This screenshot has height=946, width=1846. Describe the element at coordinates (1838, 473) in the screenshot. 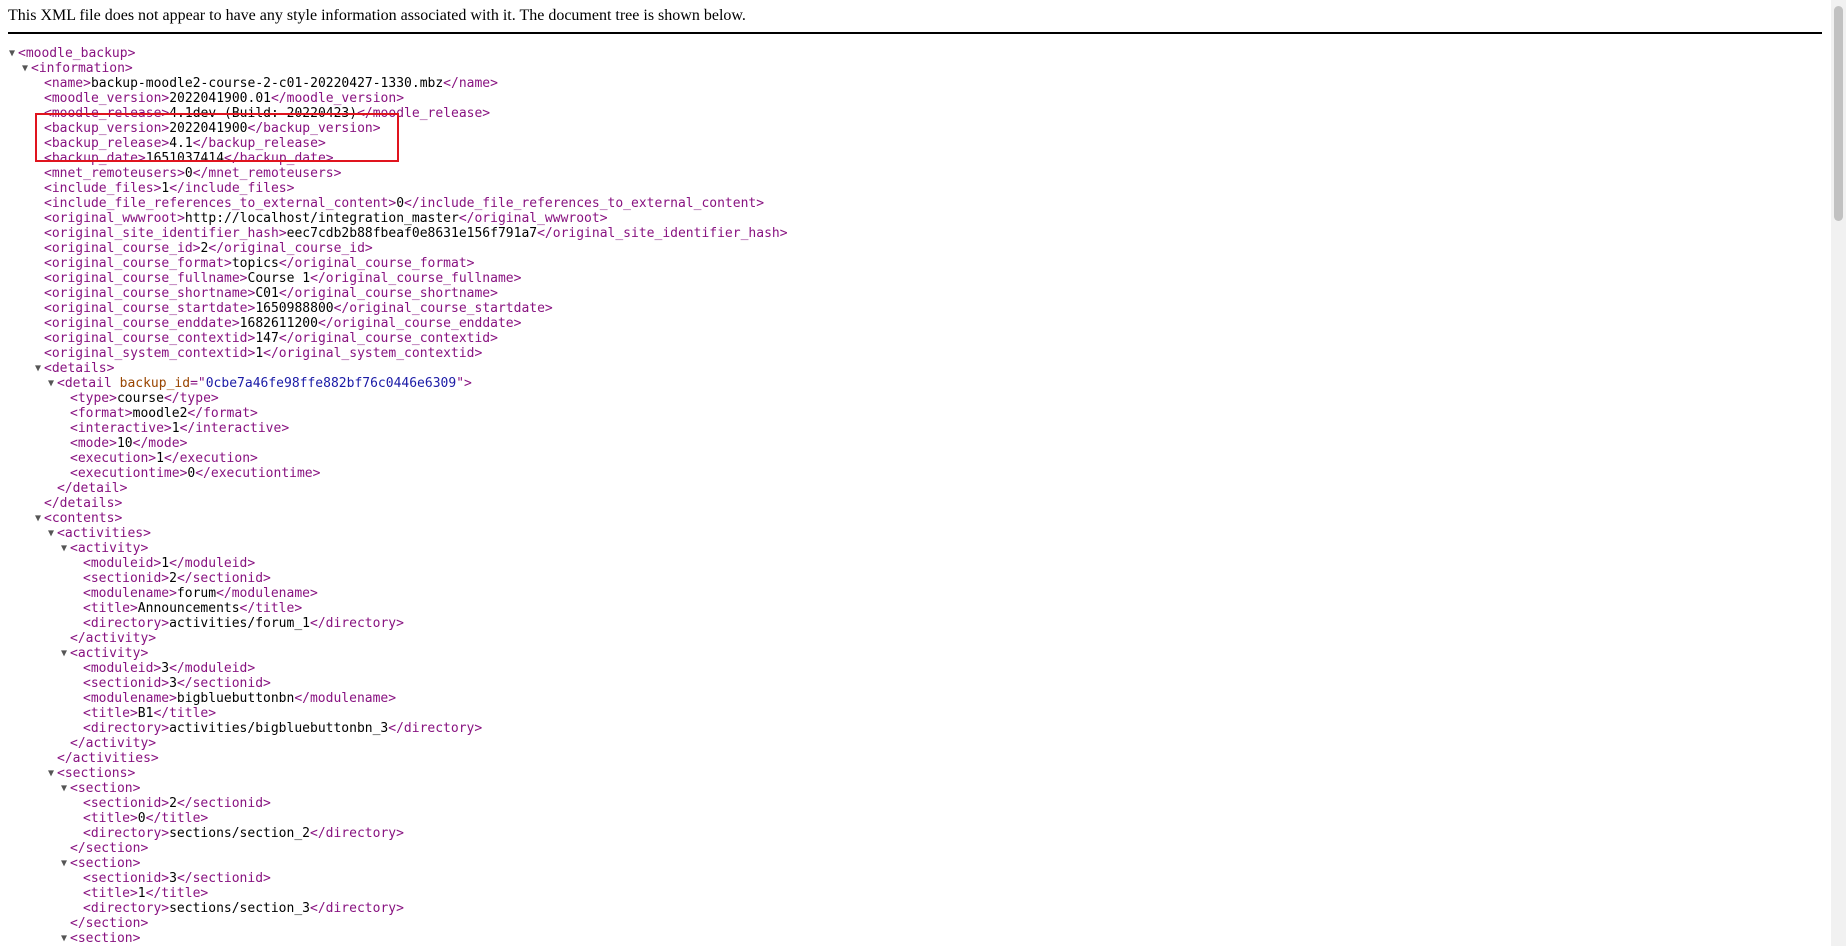

I see `vertical-scrollbar` at that location.